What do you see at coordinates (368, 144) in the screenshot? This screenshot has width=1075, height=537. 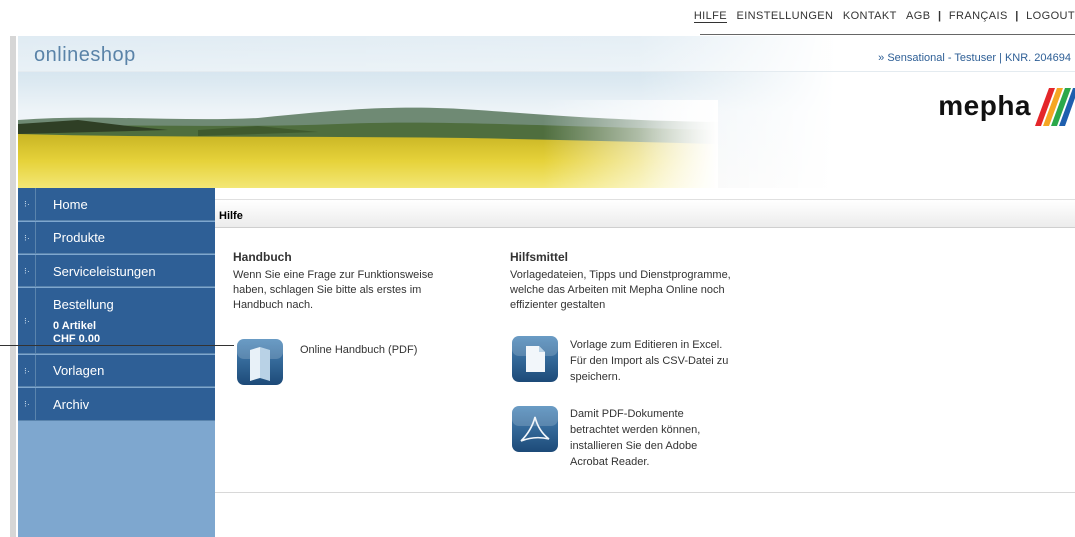 I see `landscape-banner-image` at bounding box center [368, 144].